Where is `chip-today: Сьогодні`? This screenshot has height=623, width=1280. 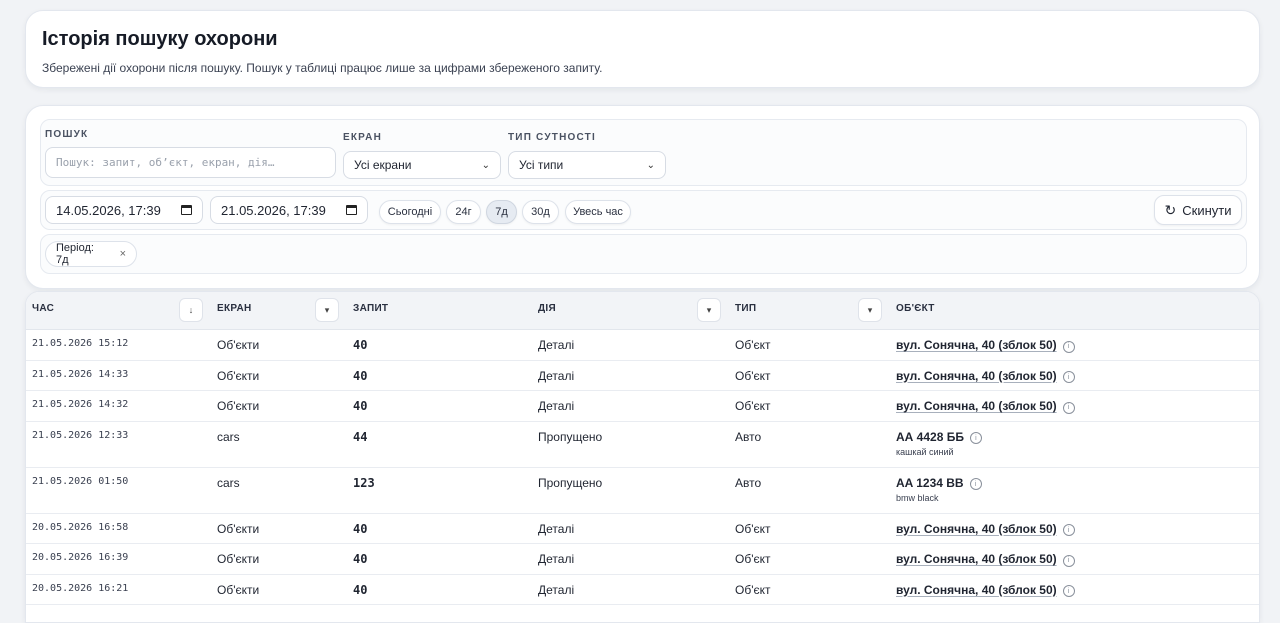 chip-today: Сьогодні is located at coordinates (410, 212).